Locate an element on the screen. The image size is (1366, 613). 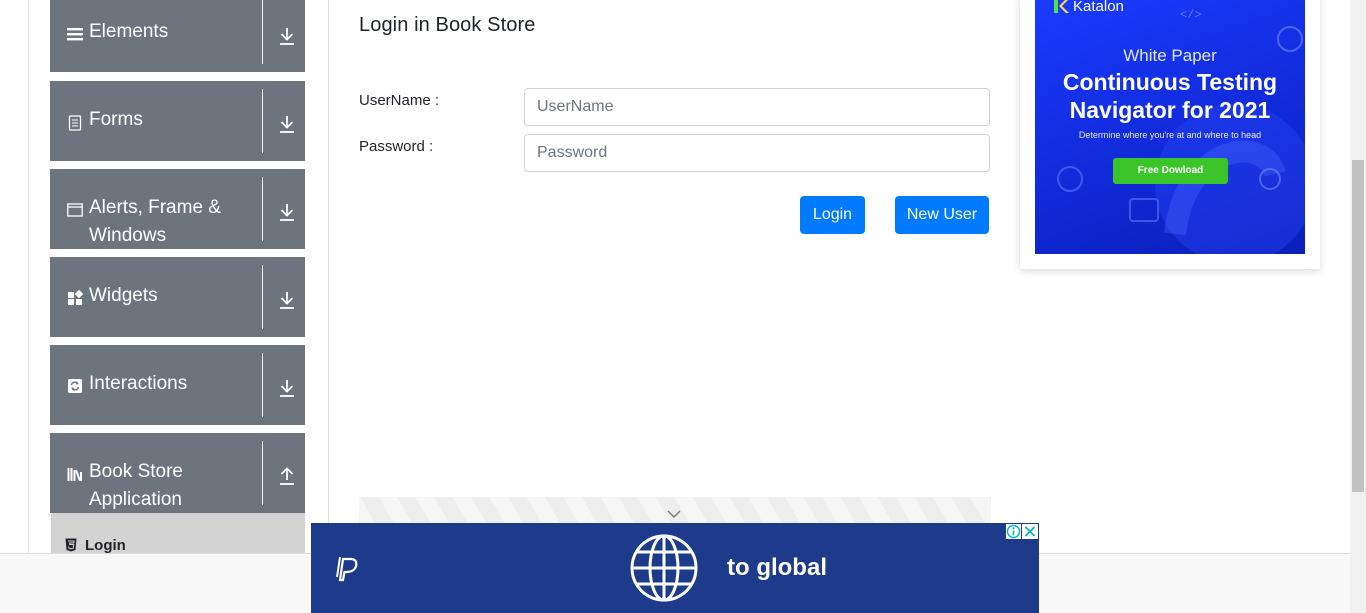
katalon-logo-icon is located at coordinates (1061, 6).